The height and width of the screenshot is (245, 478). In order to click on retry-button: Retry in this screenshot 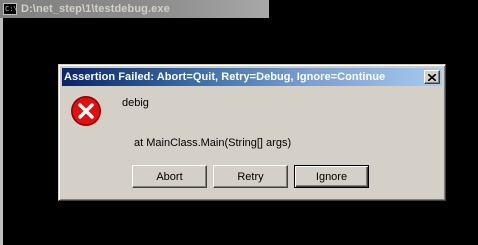, I will do `click(250, 176)`.